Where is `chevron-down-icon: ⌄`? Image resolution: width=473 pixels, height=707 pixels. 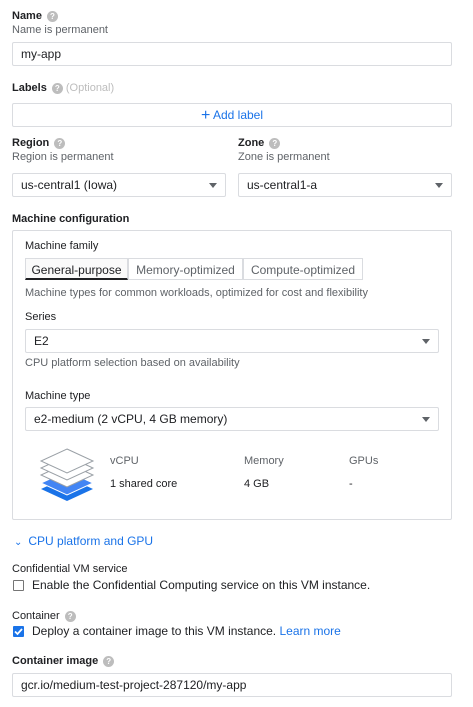 chevron-down-icon: ⌄ is located at coordinates (18, 542).